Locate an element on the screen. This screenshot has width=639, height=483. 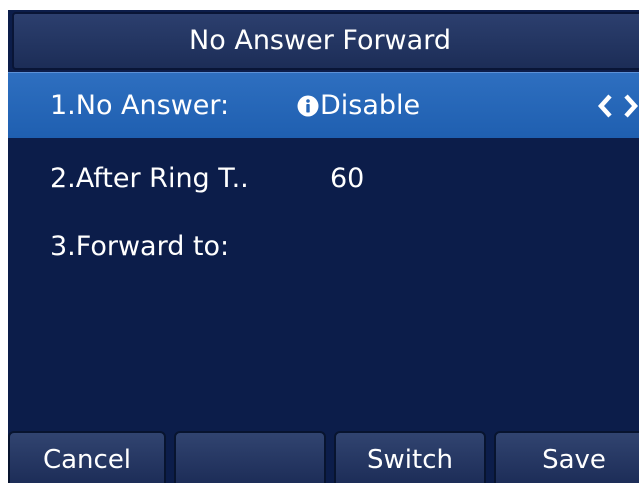
save-button: Save is located at coordinates (566, 457).